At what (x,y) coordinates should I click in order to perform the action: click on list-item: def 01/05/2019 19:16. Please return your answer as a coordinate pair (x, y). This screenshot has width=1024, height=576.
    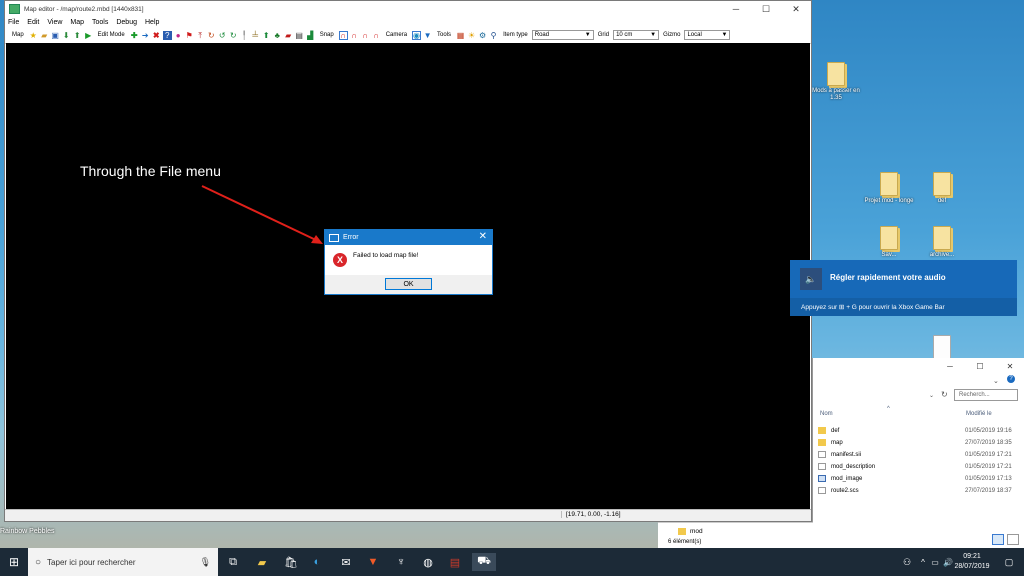
    Looking at the image, I should click on (920, 430).